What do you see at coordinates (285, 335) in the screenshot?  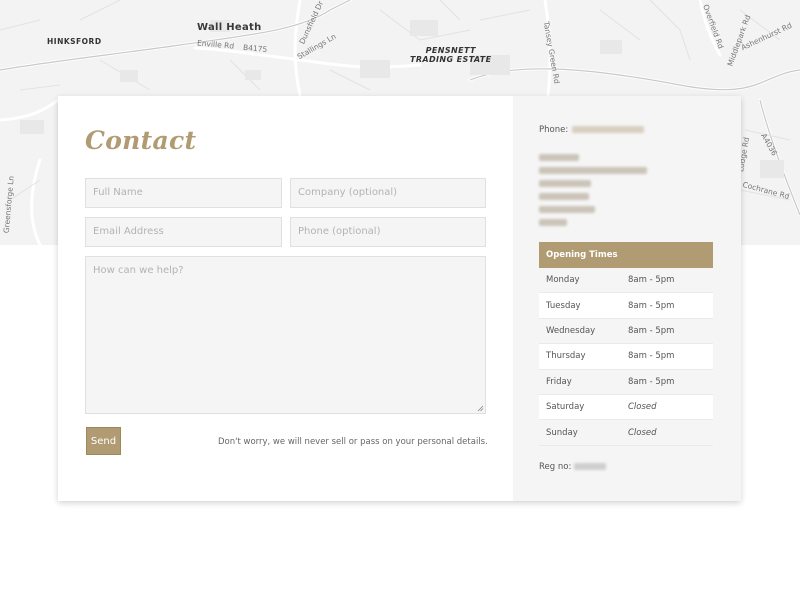 I see `message-textarea: How can we help?` at bounding box center [285, 335].